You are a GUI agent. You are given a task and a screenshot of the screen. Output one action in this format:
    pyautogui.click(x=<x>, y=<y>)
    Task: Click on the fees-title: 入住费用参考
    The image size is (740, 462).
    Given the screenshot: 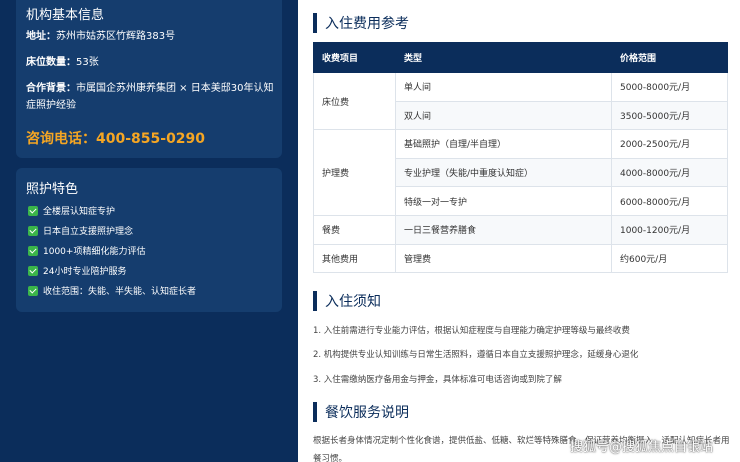 What is the action you would take?
    pyautogui.click(x=367, y=24)
    